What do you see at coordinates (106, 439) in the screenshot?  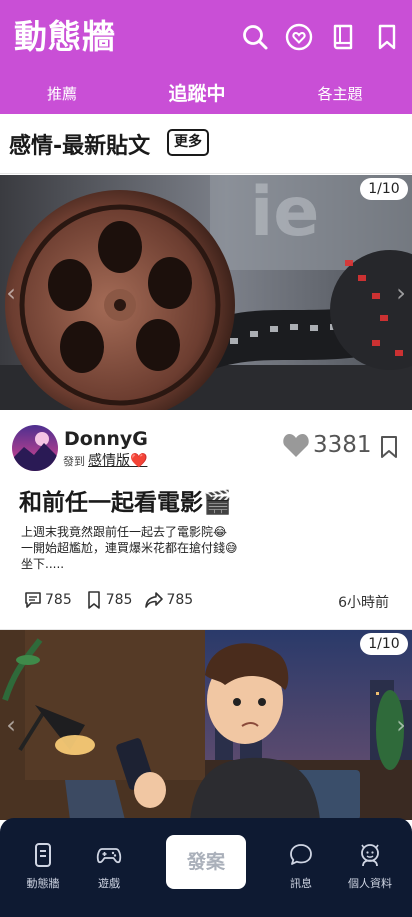 I see `author-name: DonnyG` at bounding box center [106, 439].